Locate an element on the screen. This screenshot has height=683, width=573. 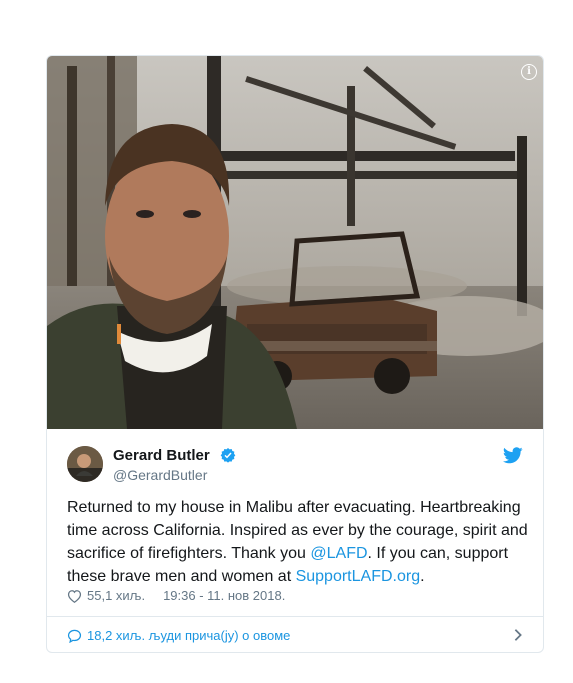
heart-icon is located at coordinates (74, 596).